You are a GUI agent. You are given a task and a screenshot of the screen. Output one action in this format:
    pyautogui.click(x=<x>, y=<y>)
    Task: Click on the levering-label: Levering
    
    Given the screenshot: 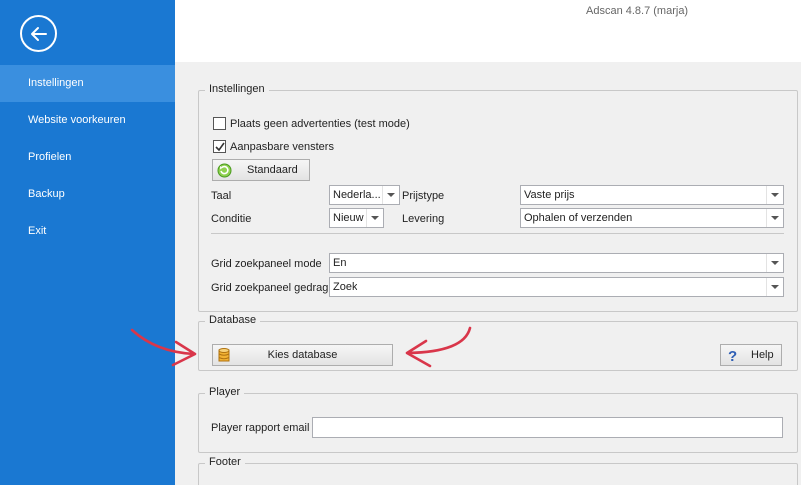 What is the action you would take?
    pyautogui.click(x=423, y=219)
    